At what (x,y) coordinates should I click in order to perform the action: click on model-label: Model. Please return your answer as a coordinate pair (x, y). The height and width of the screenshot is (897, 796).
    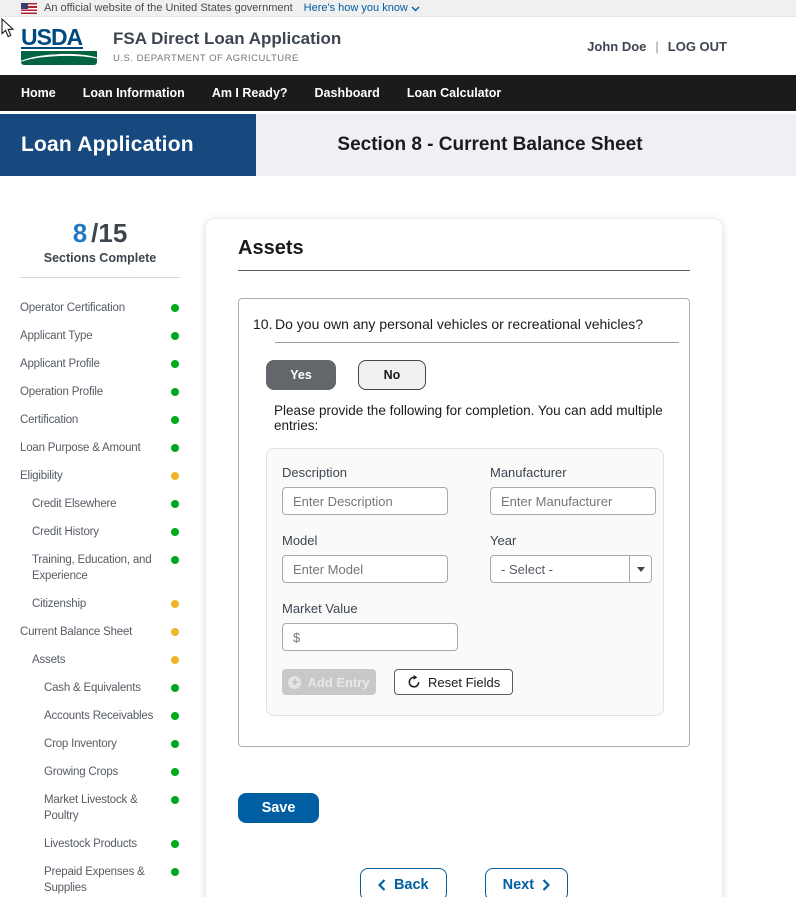
    Looking at the image, I should click on (300, 540).